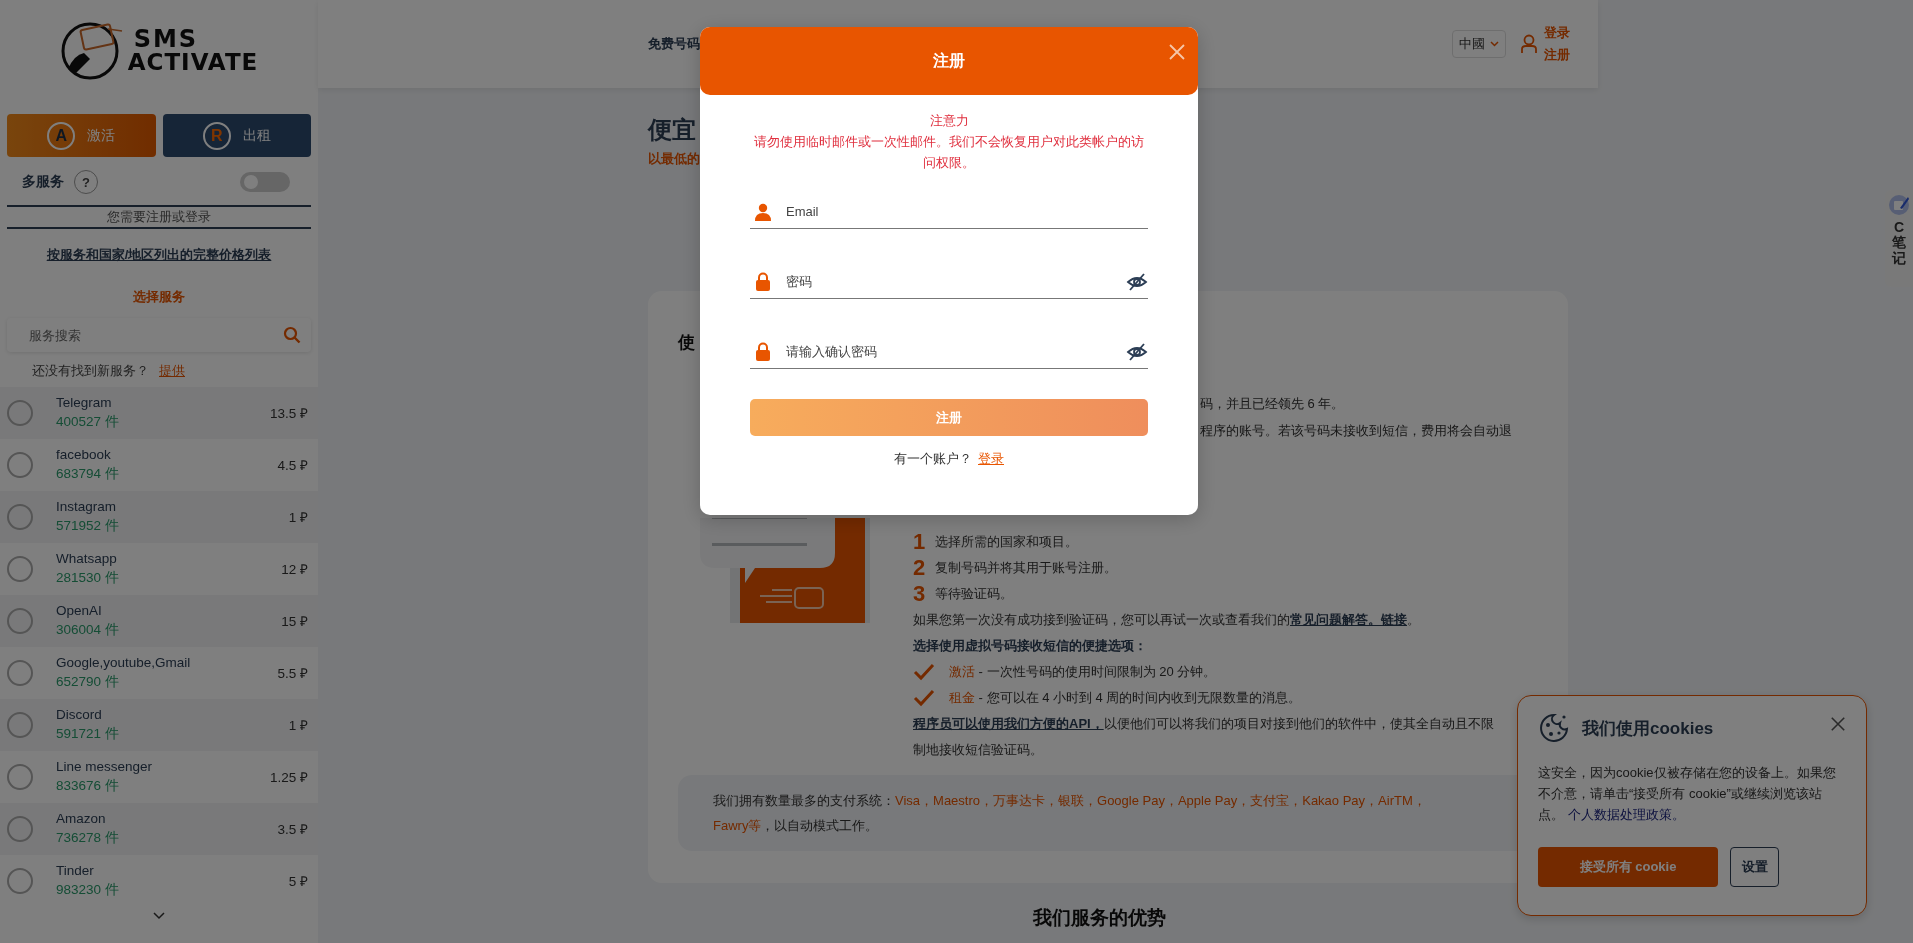 The image size is (1913, 943). What do you see at coordinates (1472, 44) in the screenshot?
I see `language-label: 中國` at bounding box center [1472, 44].